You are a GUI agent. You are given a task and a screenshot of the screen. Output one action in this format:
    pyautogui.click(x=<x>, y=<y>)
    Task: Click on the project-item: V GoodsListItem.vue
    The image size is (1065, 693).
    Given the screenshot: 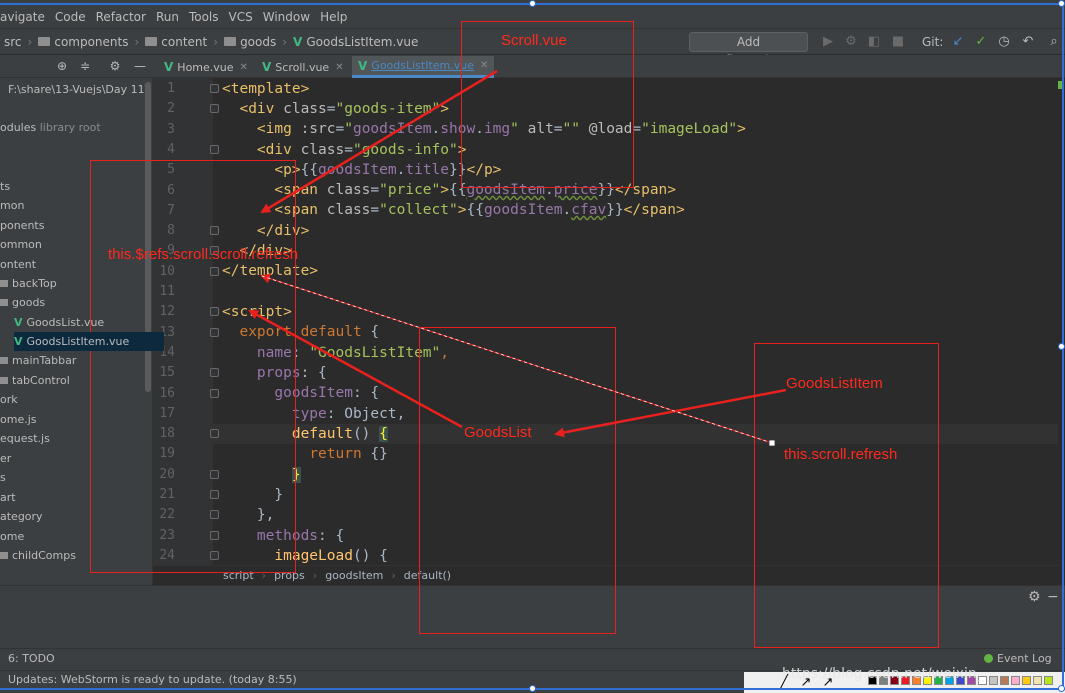 What is the action you would take?
    pyautogui.click(x=89, y=341)
    